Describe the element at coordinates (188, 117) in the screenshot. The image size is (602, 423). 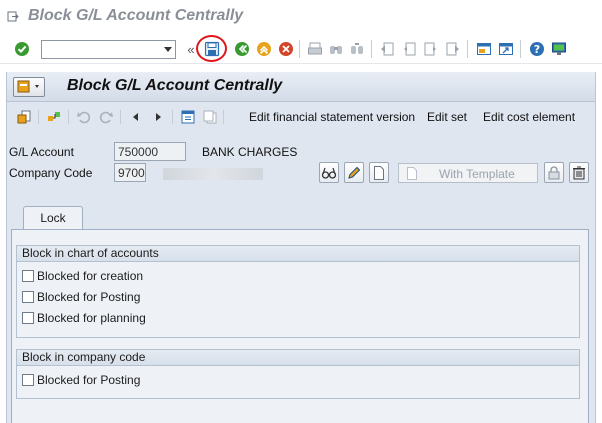
I see `display-document-icon` at that location.